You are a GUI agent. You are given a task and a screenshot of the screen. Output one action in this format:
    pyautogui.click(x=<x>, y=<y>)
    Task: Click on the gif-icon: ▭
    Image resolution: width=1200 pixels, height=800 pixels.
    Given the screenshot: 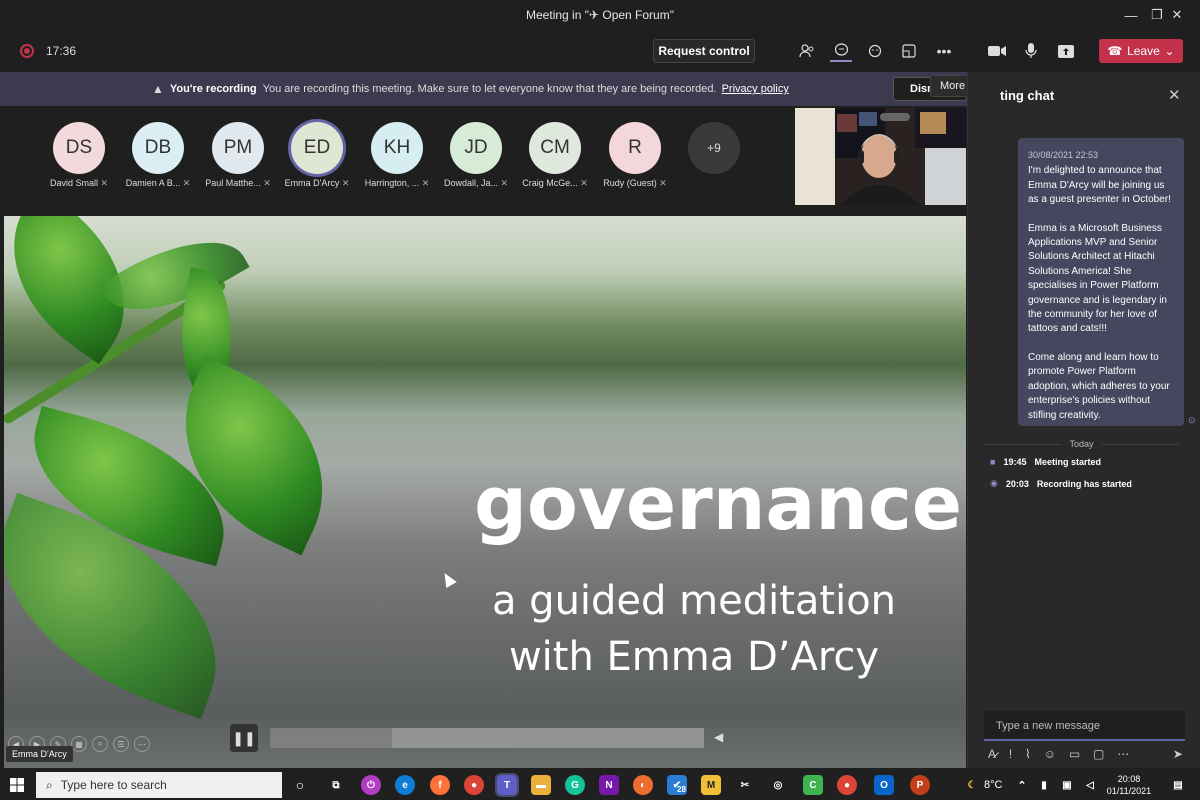 What is the action you would take?
    pyautogui.click(x=1074, y=755)
    